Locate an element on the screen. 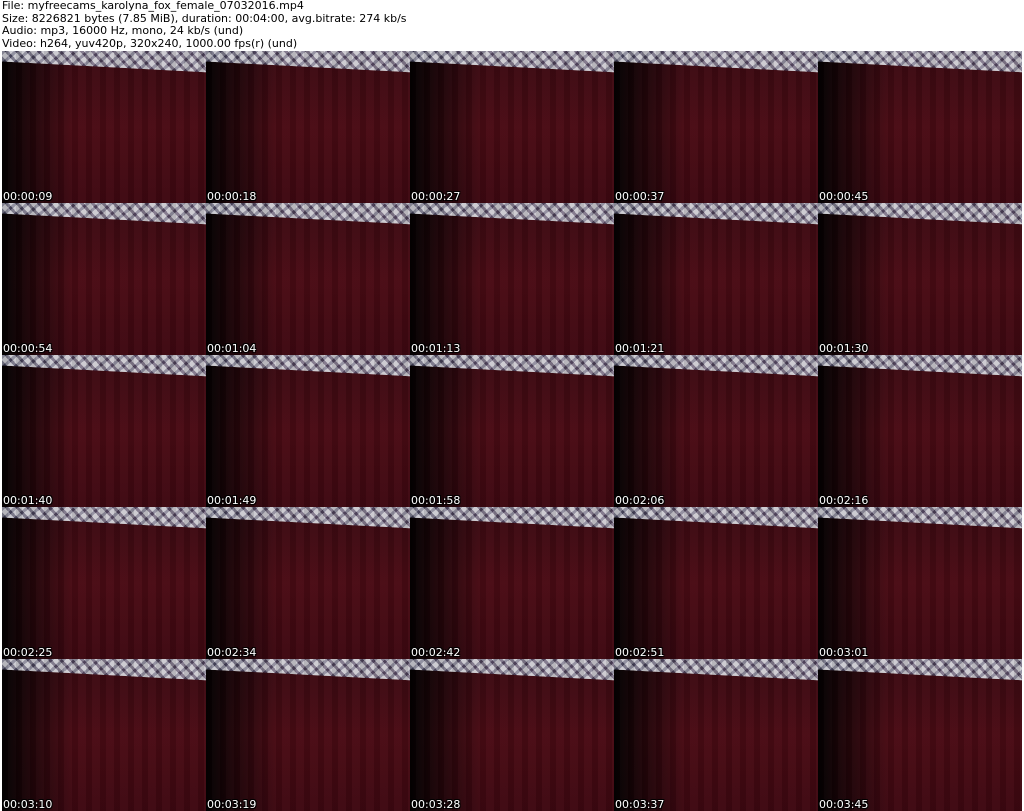 This screenshot has width=1024, height=811. video-thumbnail: 00:01:21 is located at coordinates (716, 279).